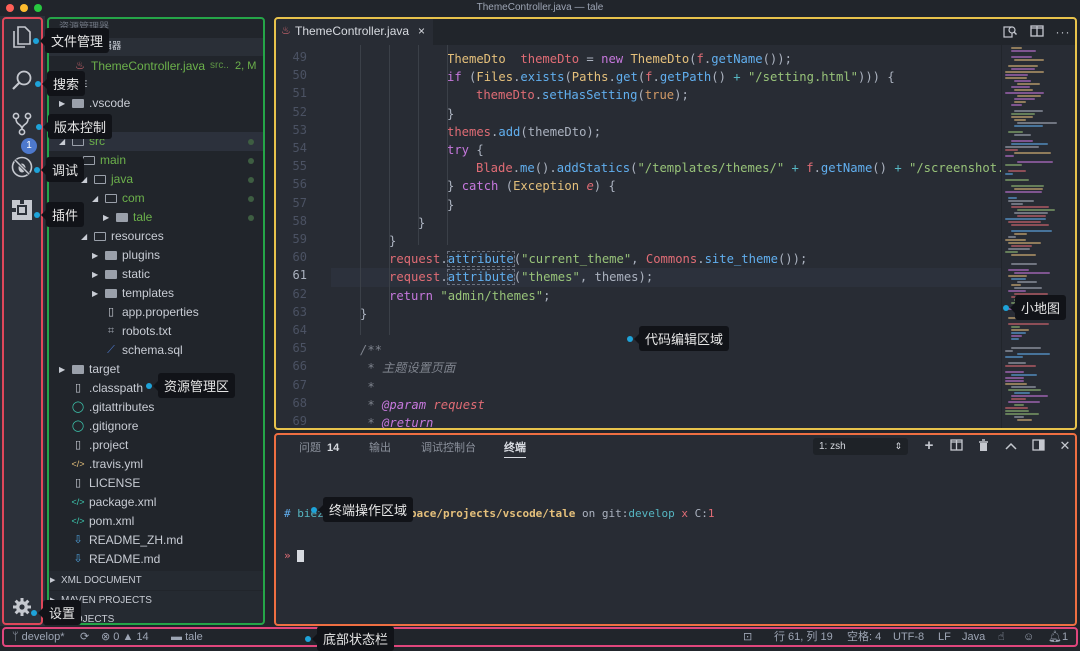 This screenshot has width=1080, height=651. Describe the element at coordinates (803, 637) in the screenshot. I see `cursor-position: 行 61, 列 19` at that location.